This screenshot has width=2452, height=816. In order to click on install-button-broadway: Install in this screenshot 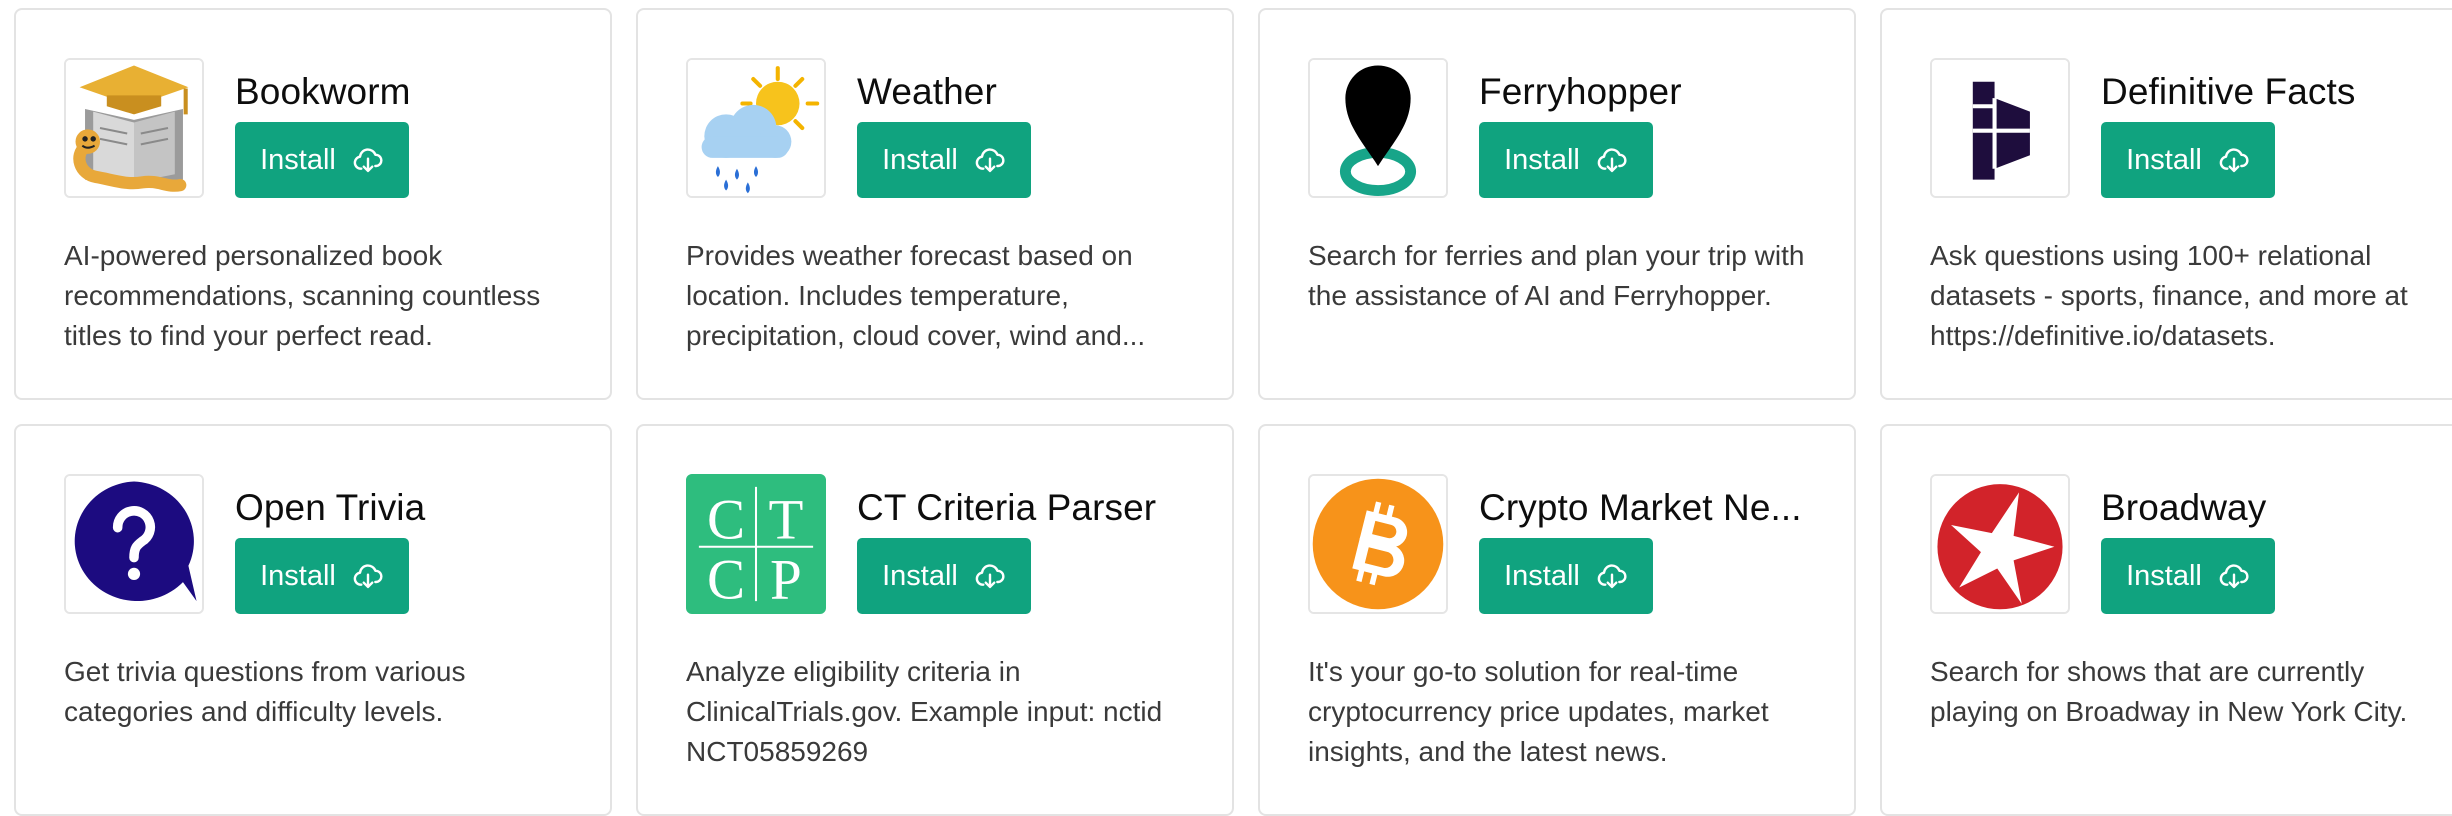, I will do `click(2188, 576)`.